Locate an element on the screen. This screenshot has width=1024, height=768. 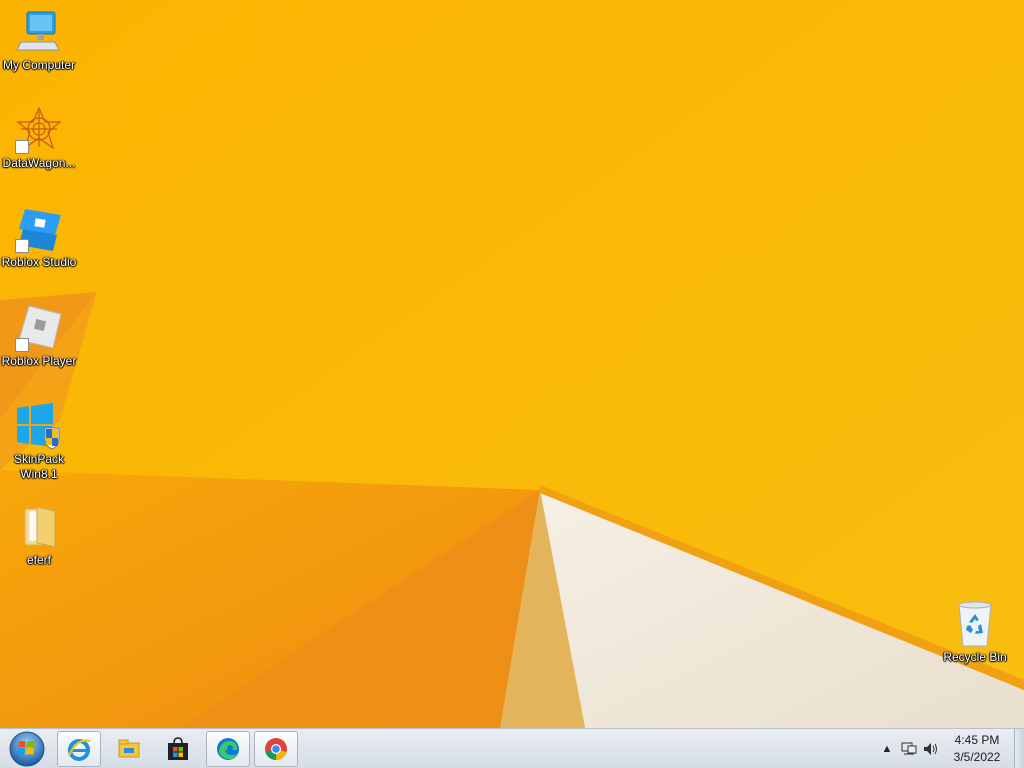
desktop-icon-label: SkinPack Win8.1 is located at coordinates (39, 466).